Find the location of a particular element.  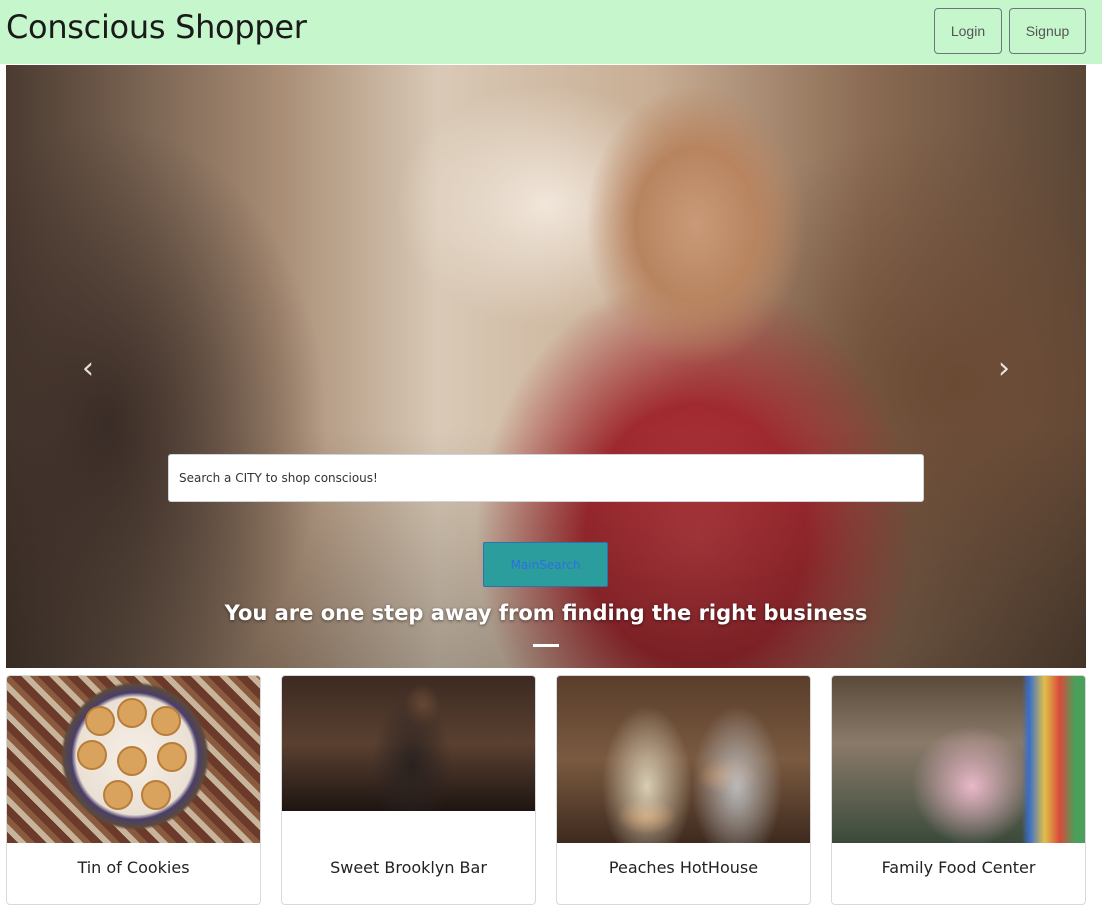

main-search-button: MainSearch is located at coordinates (545, 564).